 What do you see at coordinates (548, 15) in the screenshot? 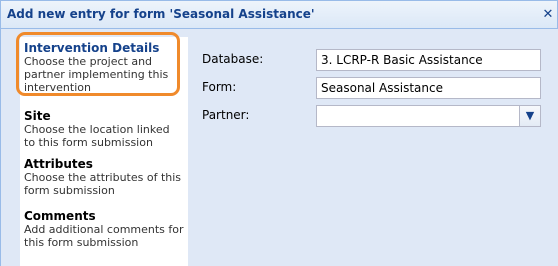
I see `close-icon: ✕` at bounding box center [548, 15].